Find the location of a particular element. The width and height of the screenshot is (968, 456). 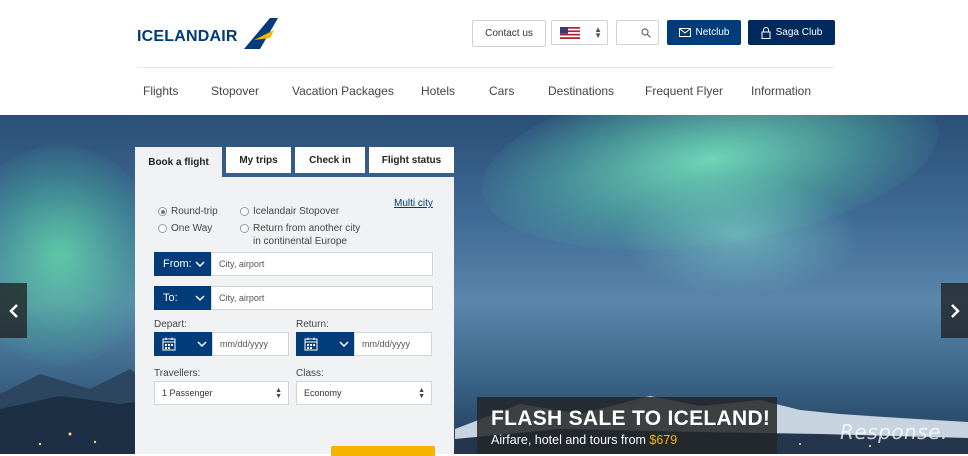

tab-label: My trips is located at coordinates (258, 160).